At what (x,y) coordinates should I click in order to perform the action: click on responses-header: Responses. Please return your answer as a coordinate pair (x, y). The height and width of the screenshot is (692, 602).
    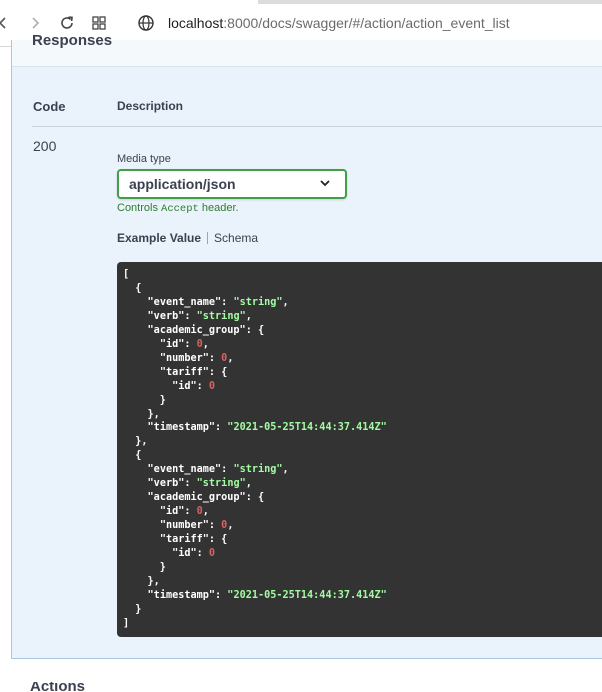
    Looking at the image, I should click on (307, 49).